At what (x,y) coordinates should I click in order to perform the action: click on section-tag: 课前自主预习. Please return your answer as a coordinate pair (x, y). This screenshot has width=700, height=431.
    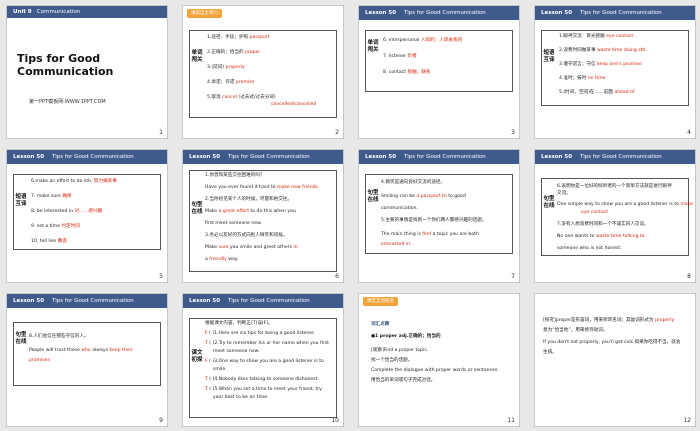
    Looking at the image, I should click on (204, 13).